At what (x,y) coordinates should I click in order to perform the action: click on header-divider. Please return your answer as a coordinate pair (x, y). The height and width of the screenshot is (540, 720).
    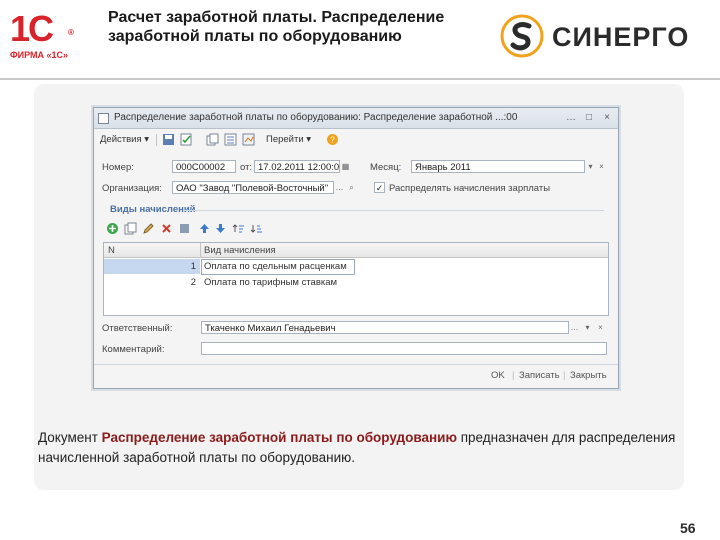
    Looking at the image, I should click on (360, 79).